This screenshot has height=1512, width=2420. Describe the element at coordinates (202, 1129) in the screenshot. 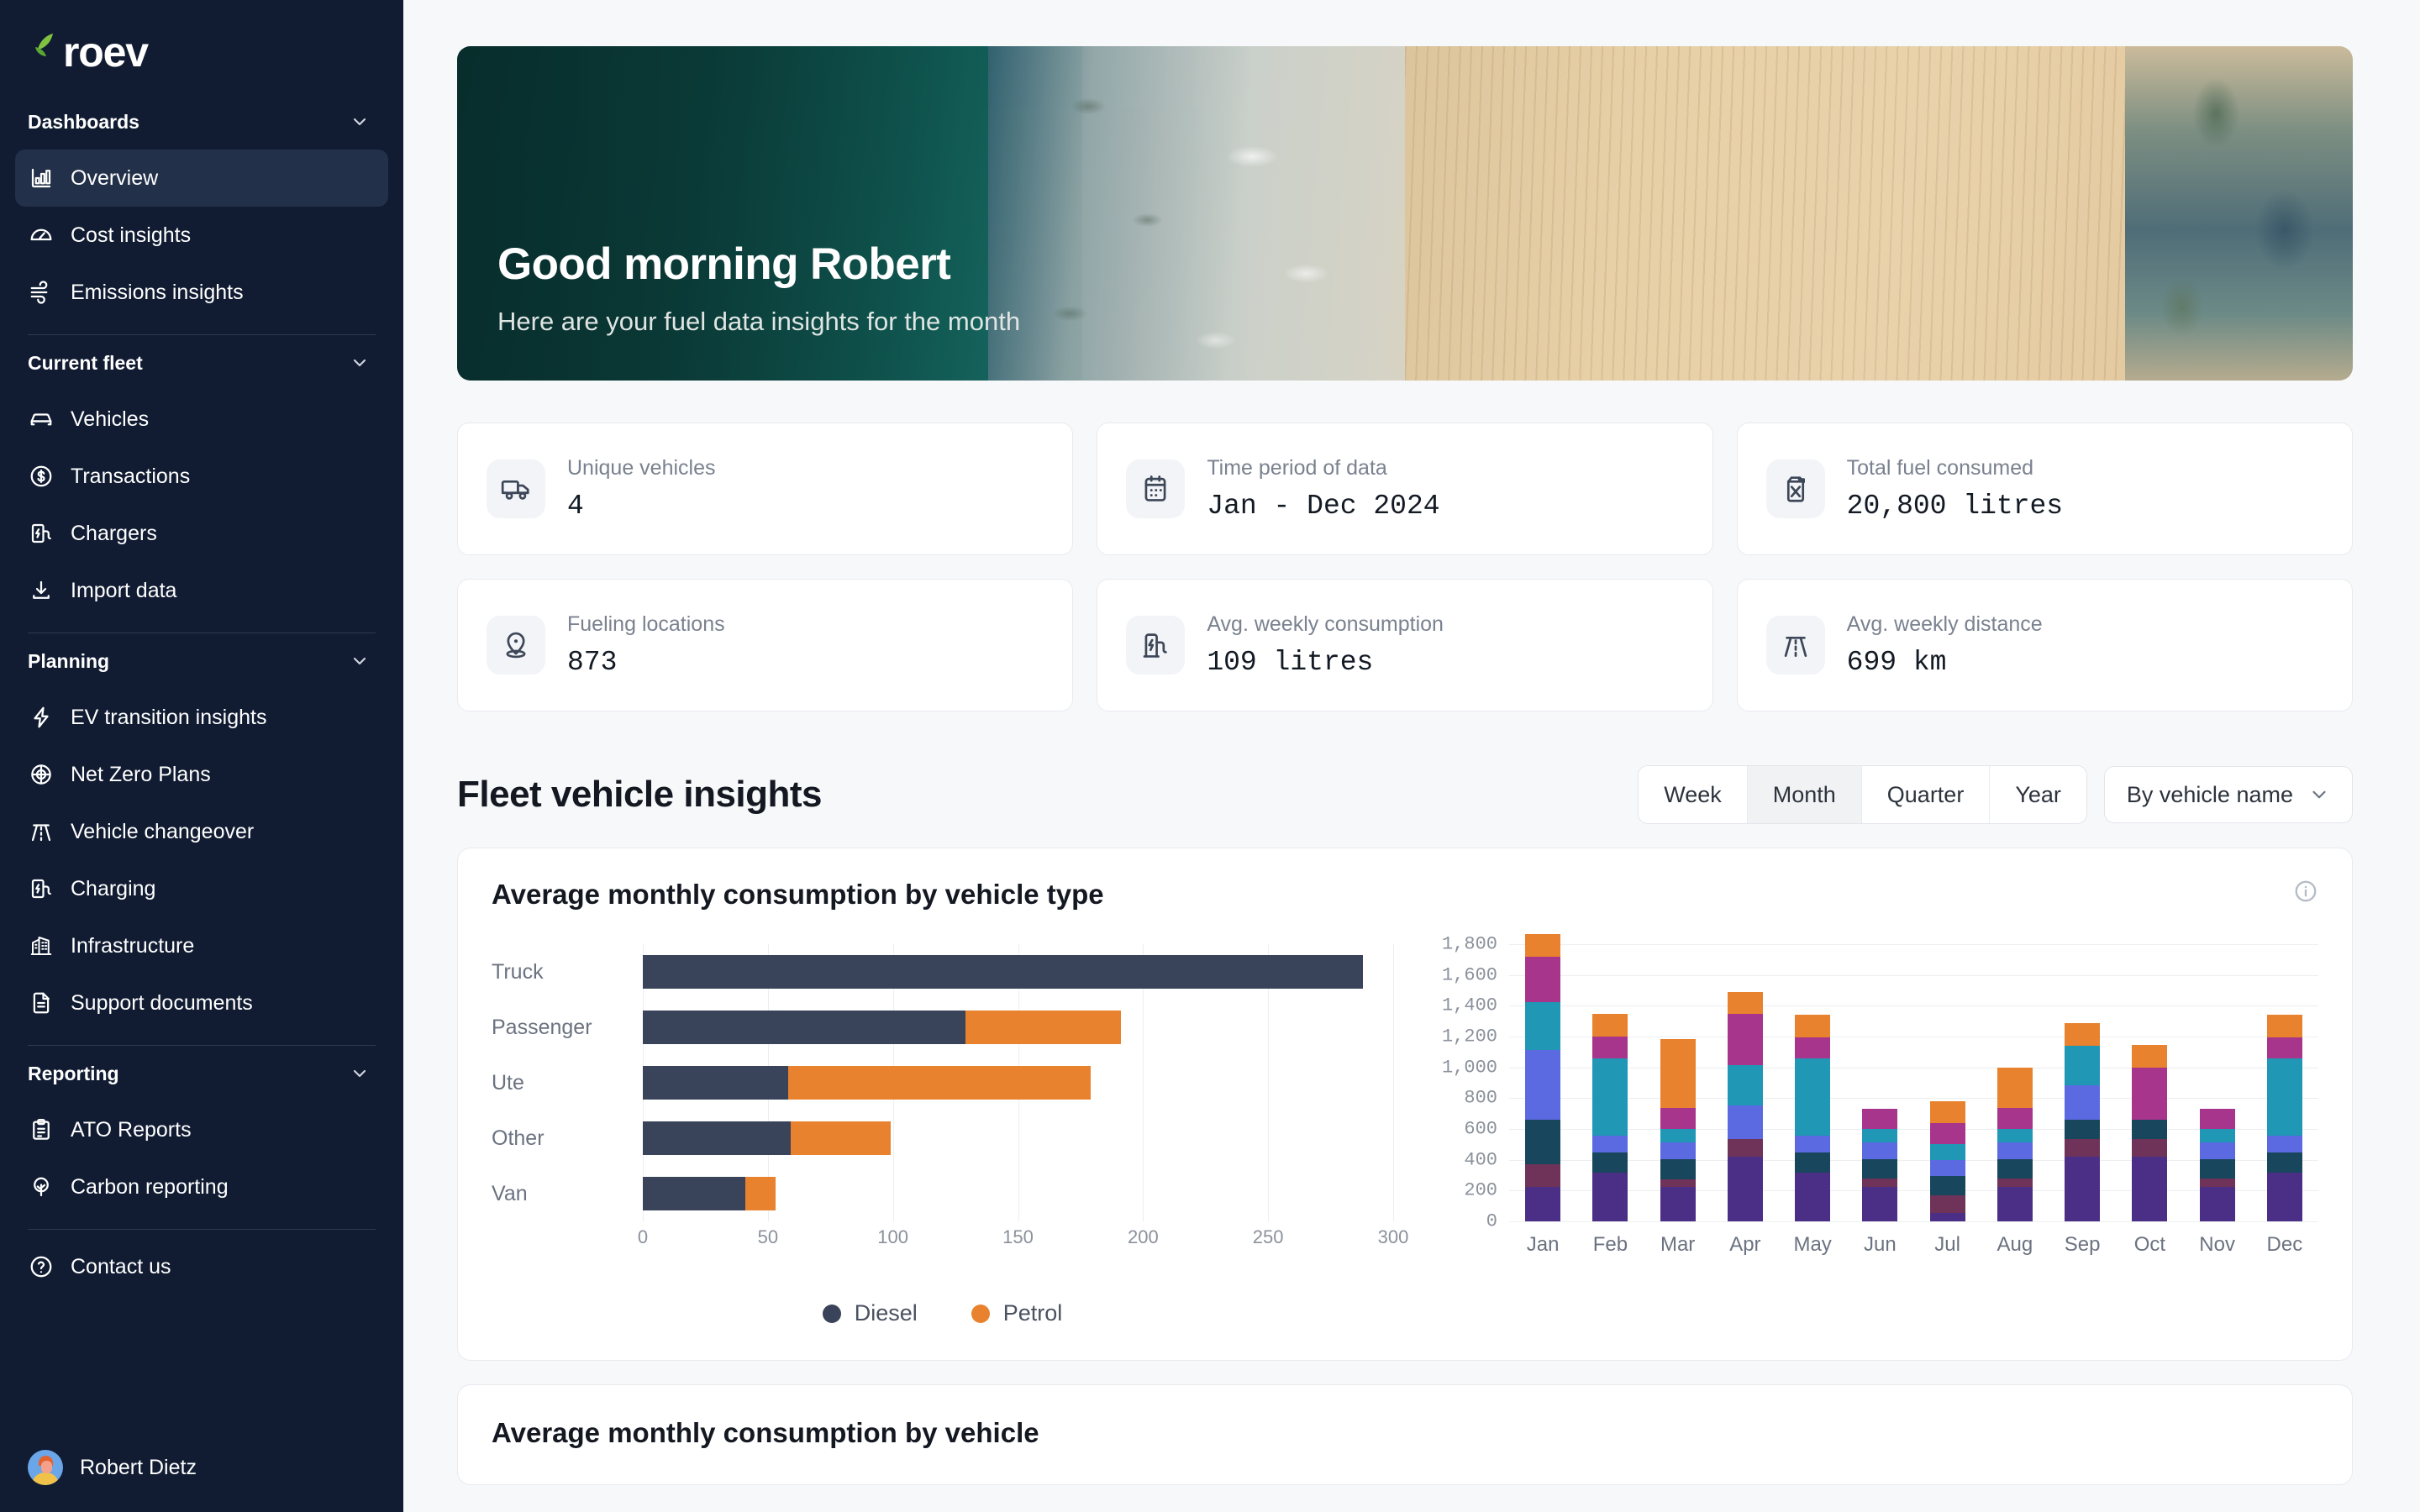

I see `sidebar-item-ato-reports: ATO Reports` at that location.